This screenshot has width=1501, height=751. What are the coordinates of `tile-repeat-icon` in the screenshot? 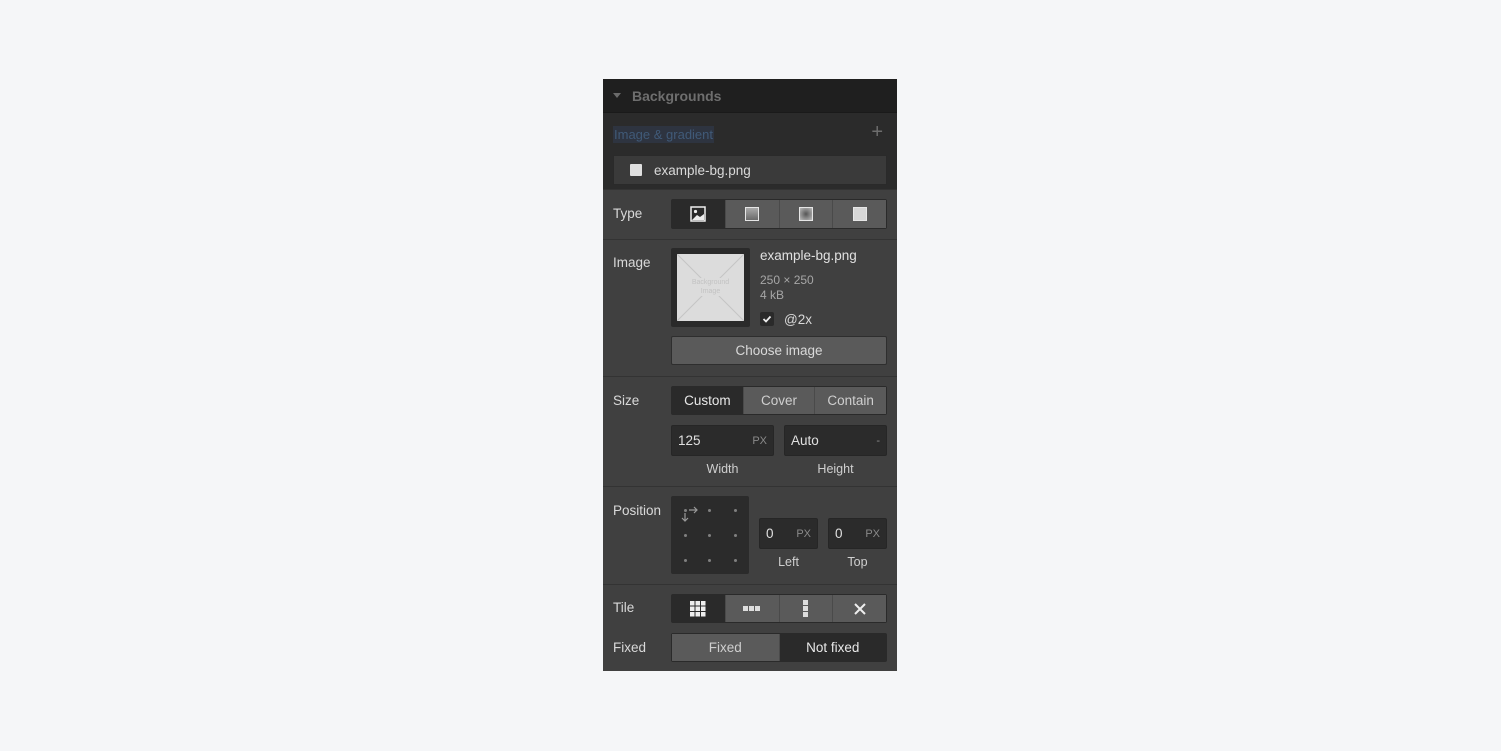 It's located at (698, 608).